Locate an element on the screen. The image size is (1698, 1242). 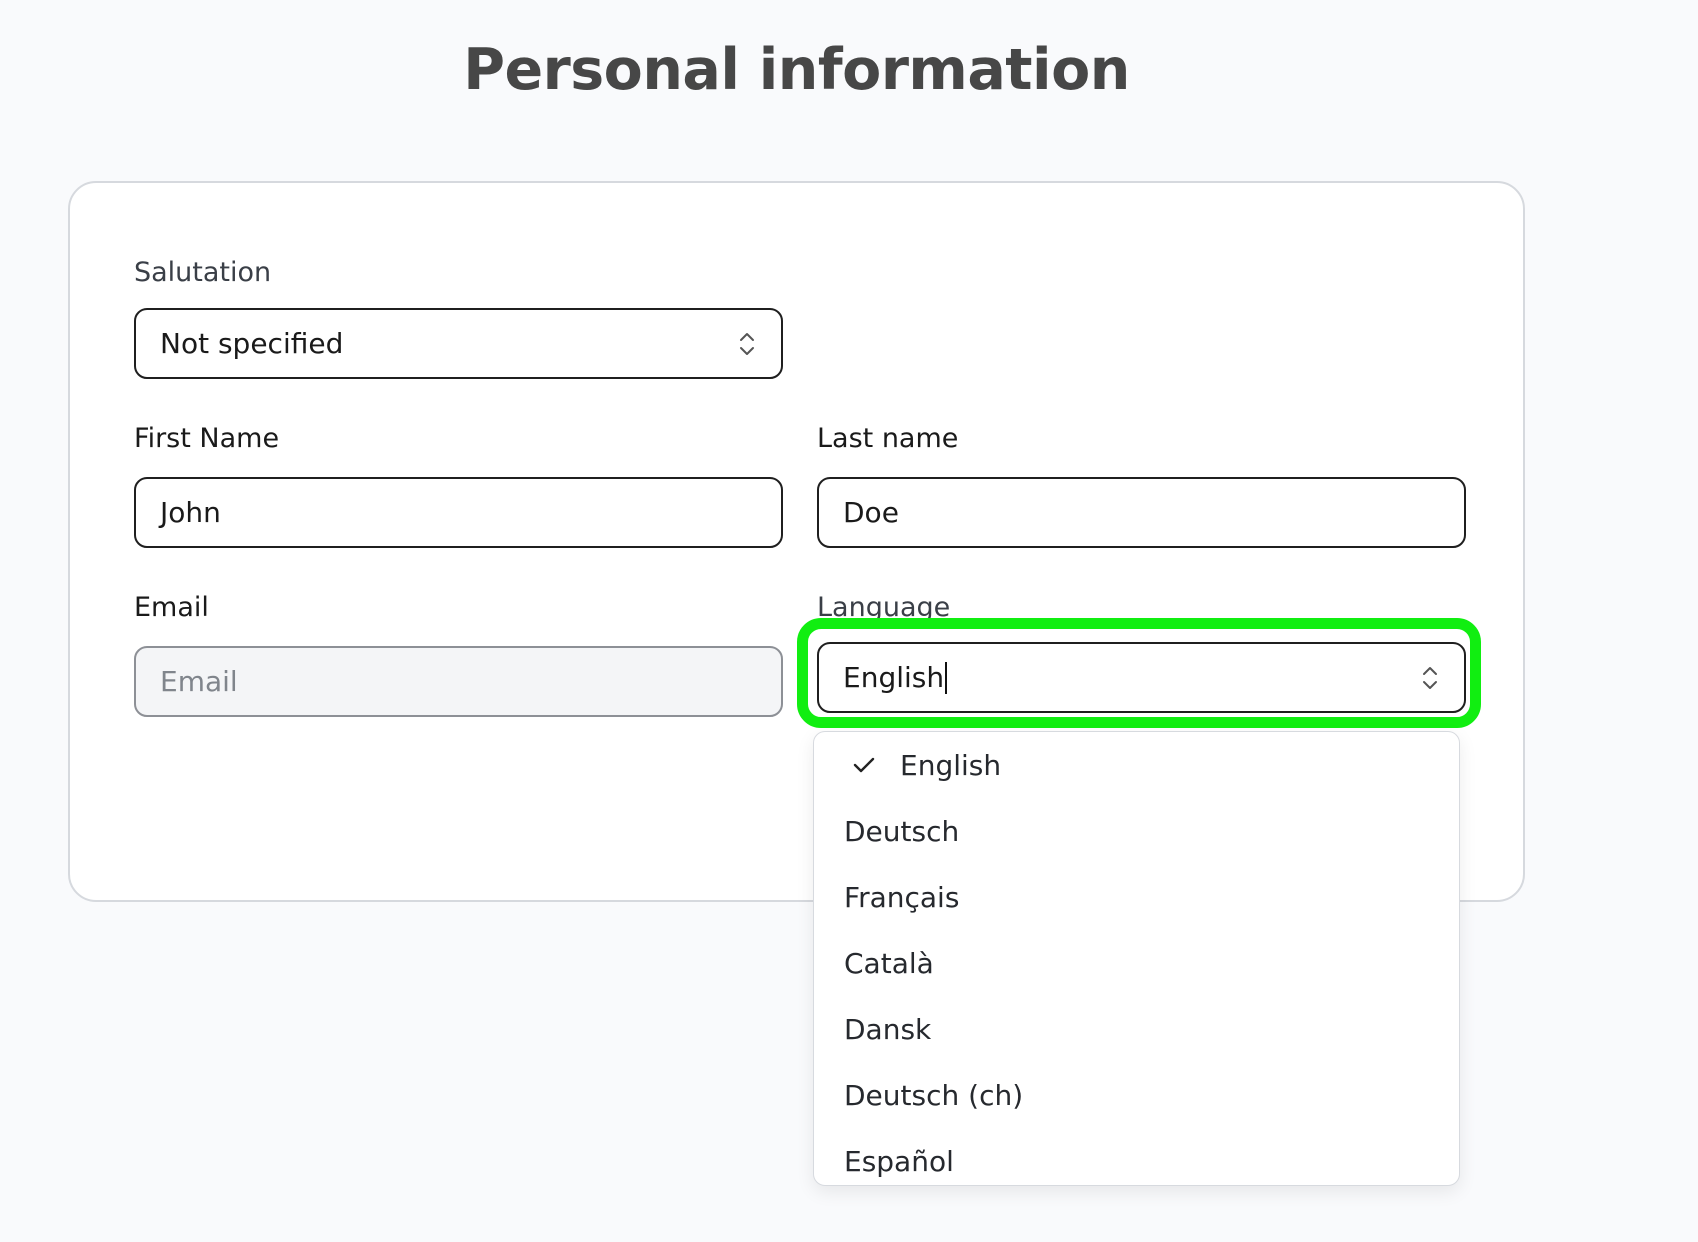
first-name-input: John is located at coordinates (458, 512).